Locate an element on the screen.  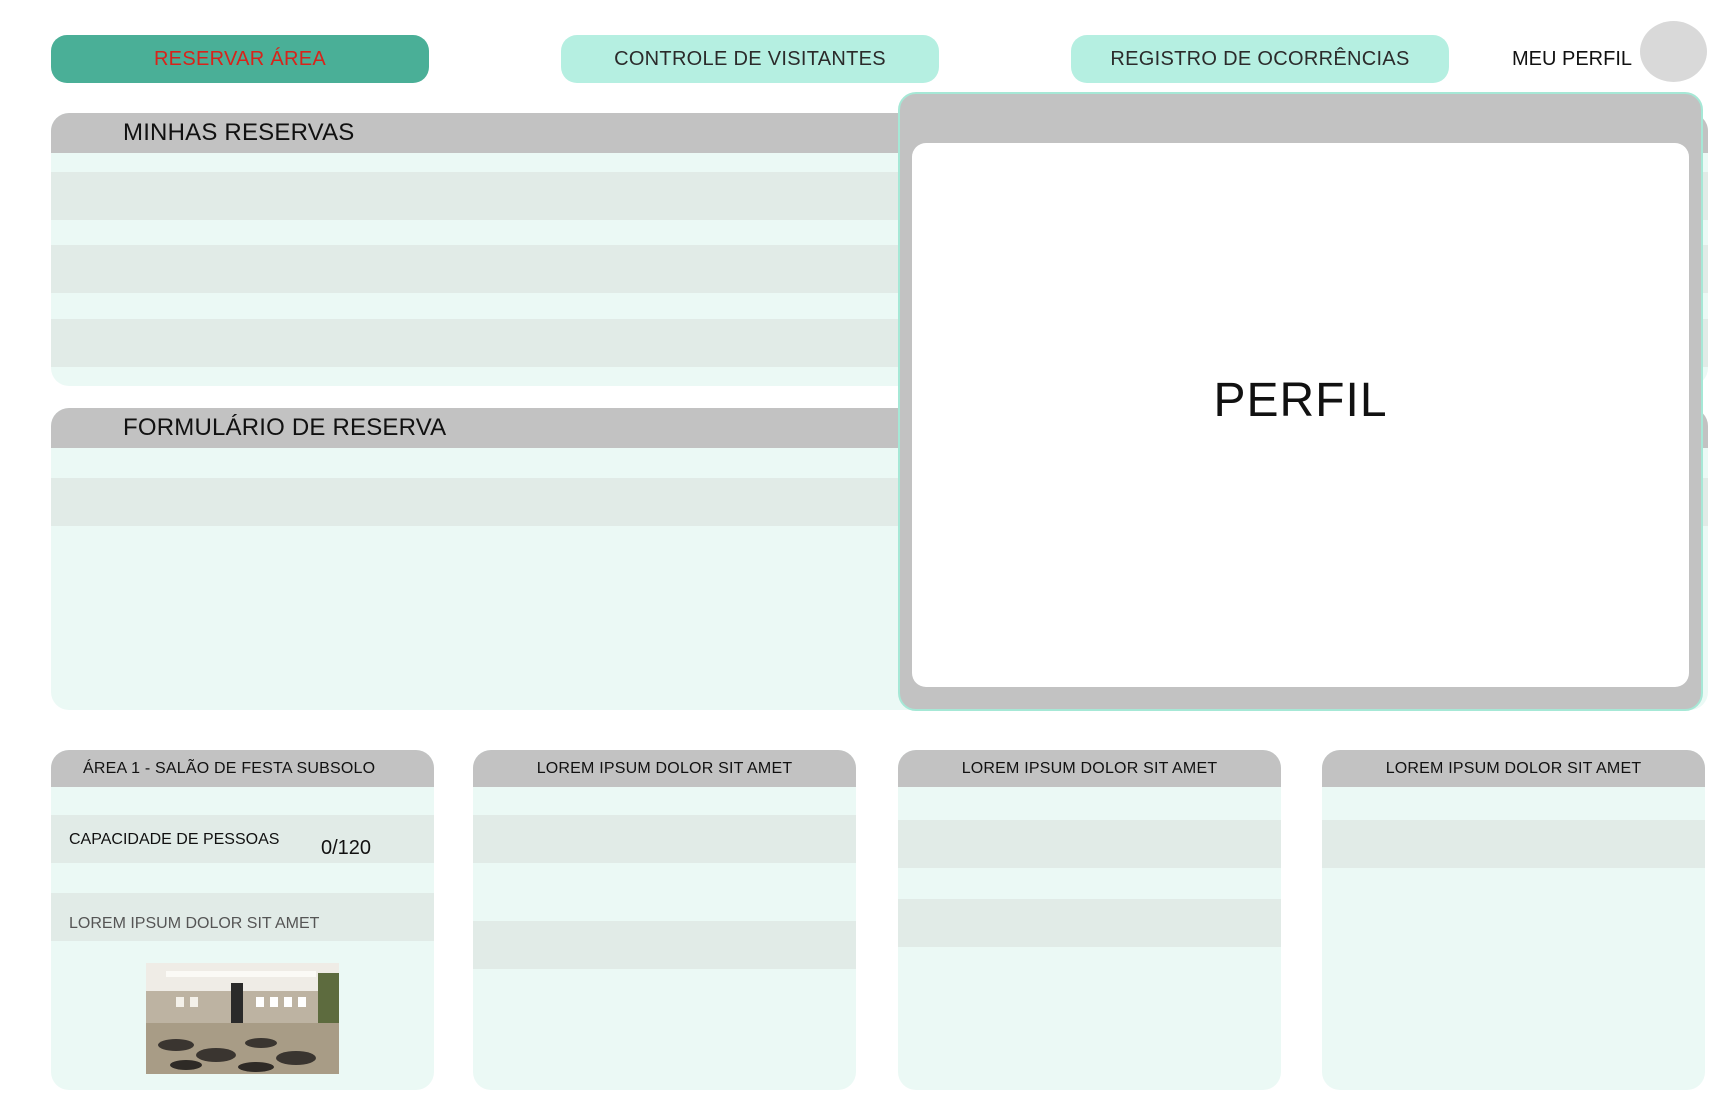
reservar-area-button: RESERVAR ÁREA is located at coordinates (240, 59).